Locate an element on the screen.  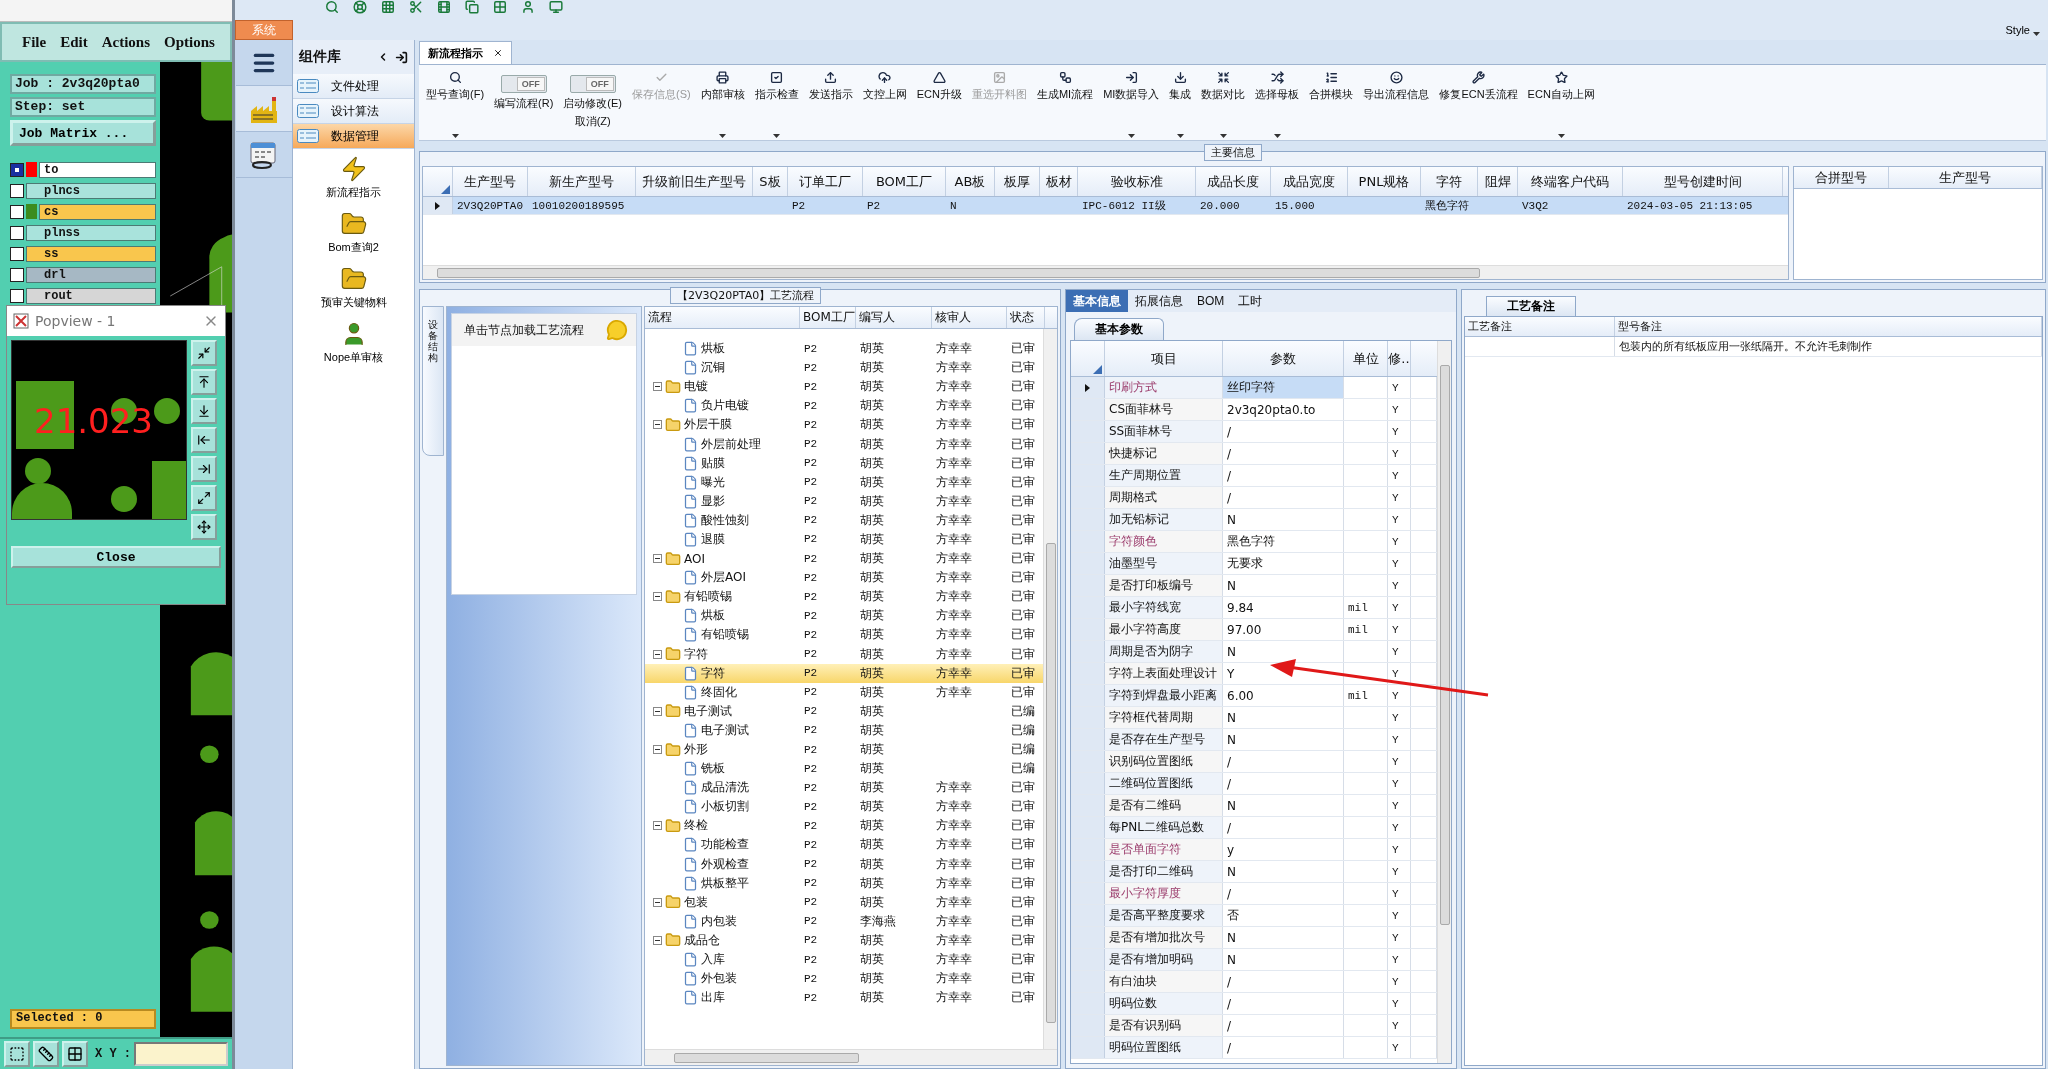
layer-name: rout is located at coordinates (91, 295).